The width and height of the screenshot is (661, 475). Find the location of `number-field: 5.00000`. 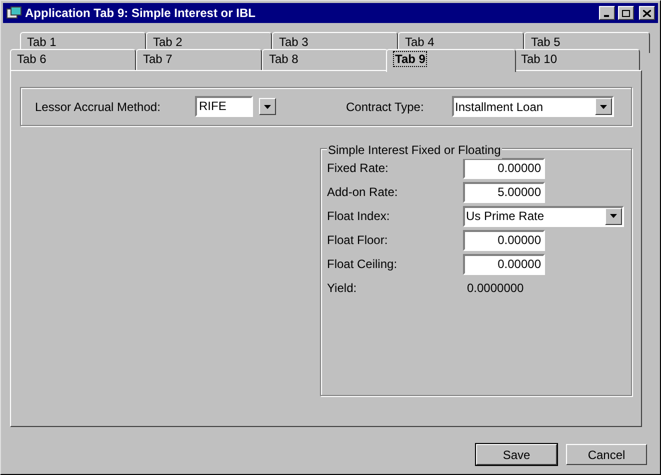

number-field: 5.00000 is located at coordinates (504, 192).